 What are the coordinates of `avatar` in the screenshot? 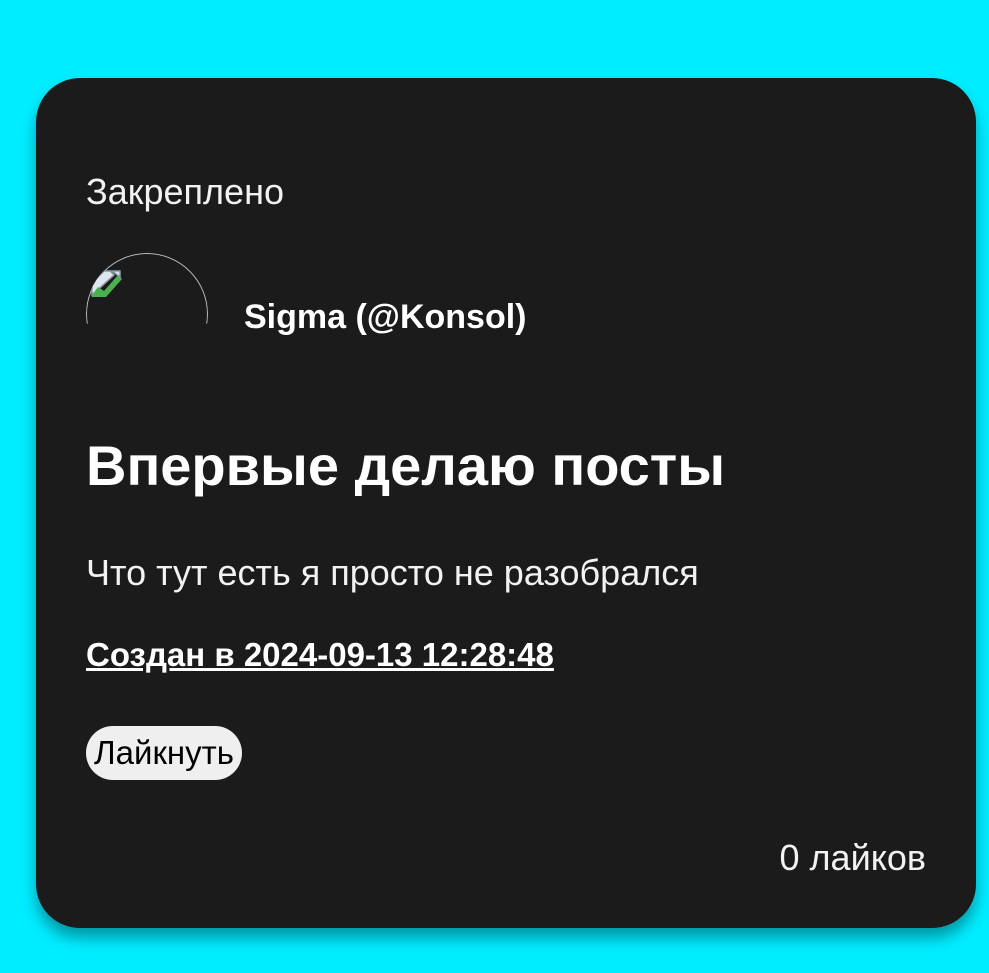 It's located at (147, 314).